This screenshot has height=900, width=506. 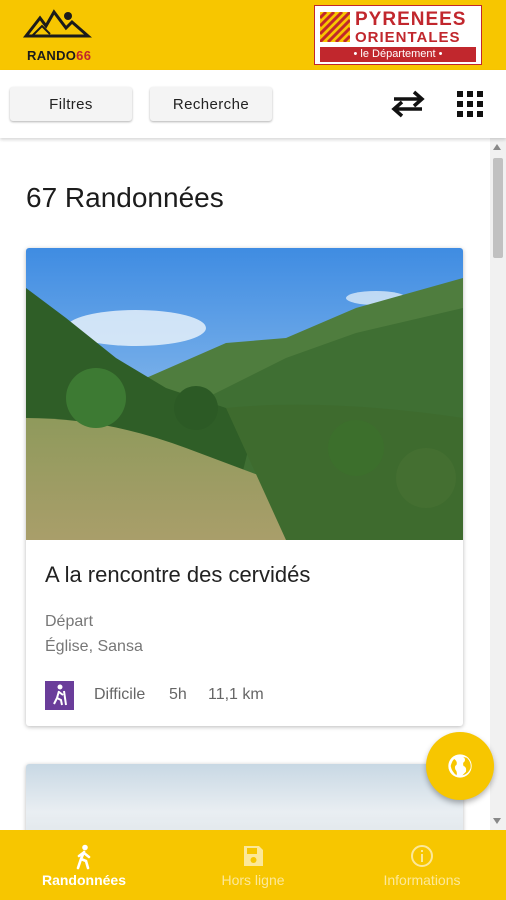 I want to click on duration-text: 5h, so click(x=178, y=694).